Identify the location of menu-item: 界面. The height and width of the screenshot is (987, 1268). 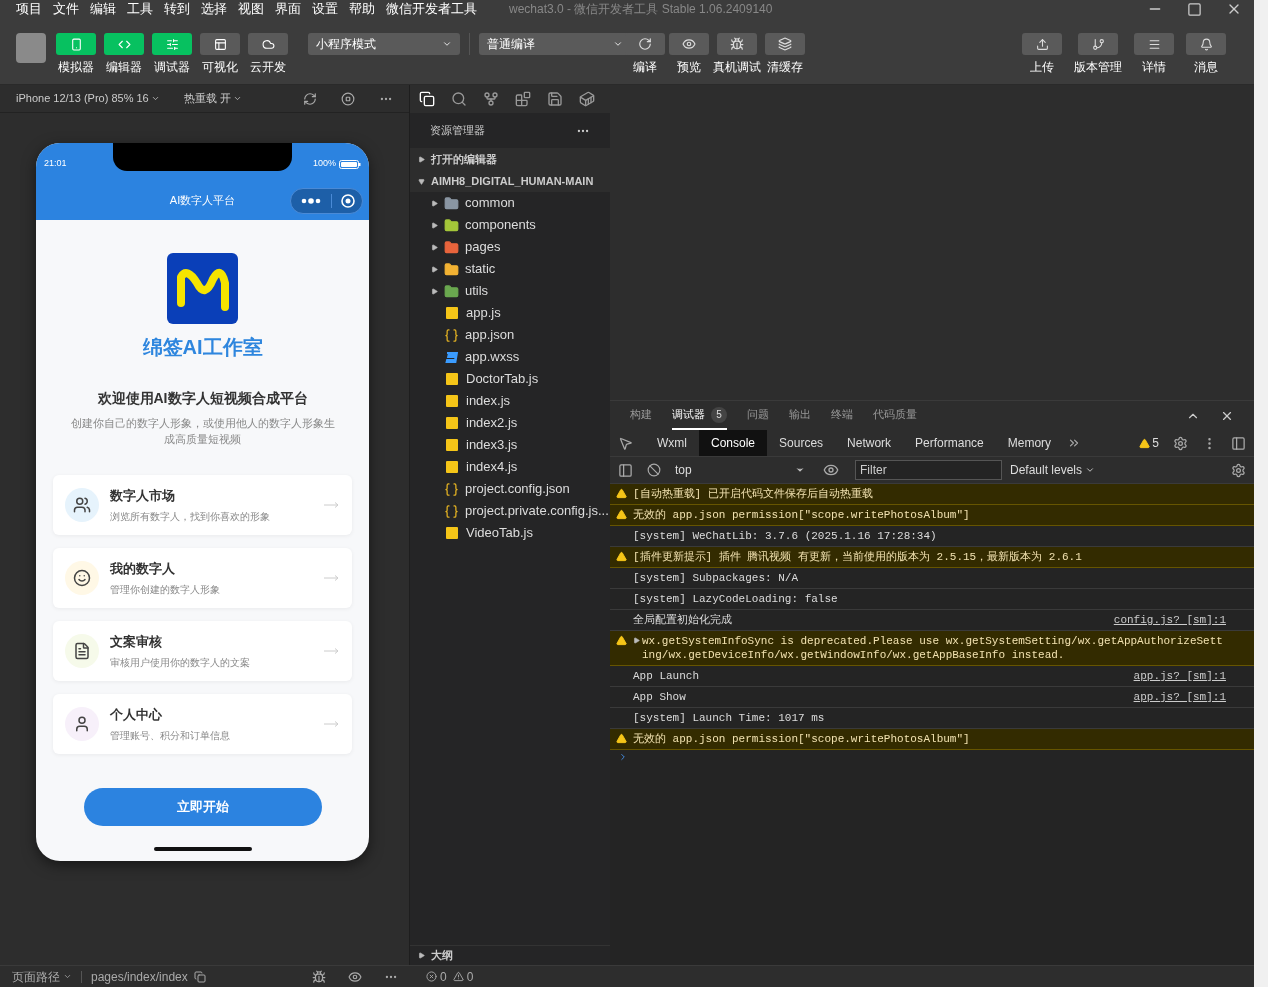
(288, 9).